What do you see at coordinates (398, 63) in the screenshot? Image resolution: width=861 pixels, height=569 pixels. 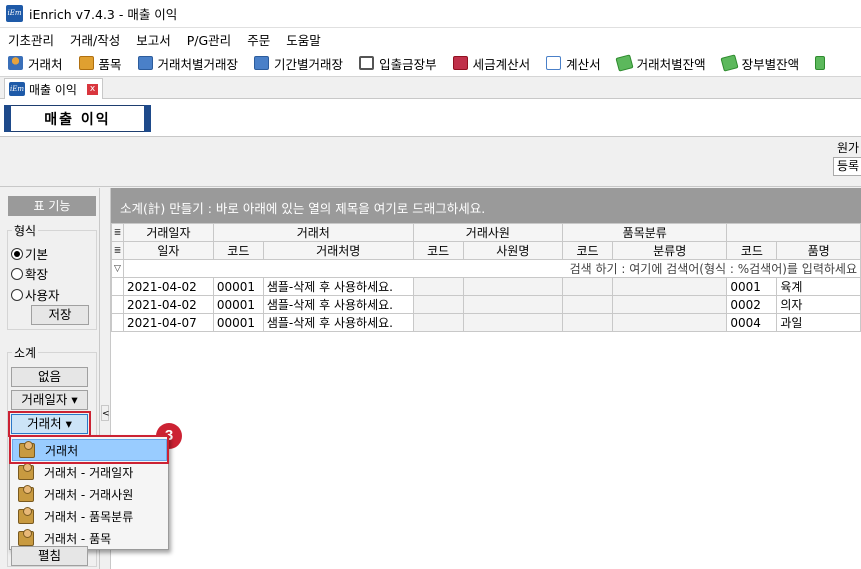 I see `toolbar-cashbook-button: 입출금장부` at bounding box center [398, 63].